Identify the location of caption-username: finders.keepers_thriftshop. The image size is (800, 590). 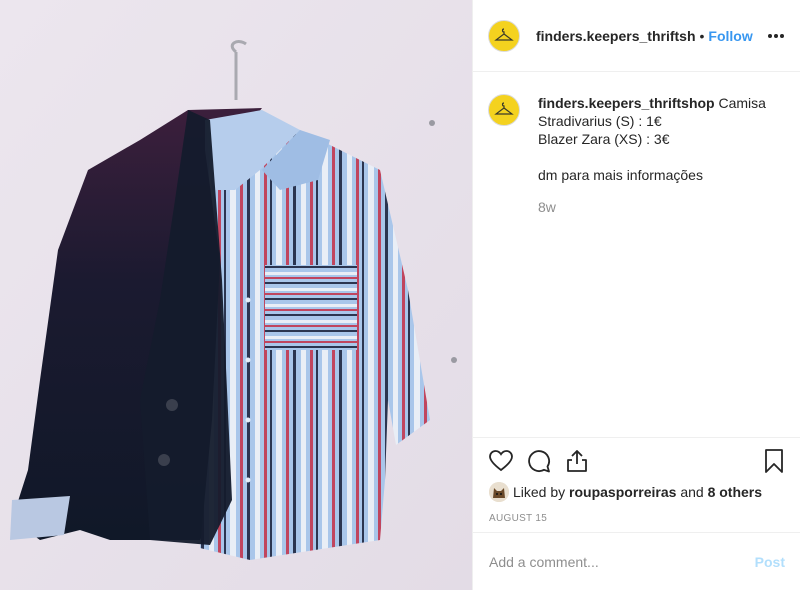
(626, 103).